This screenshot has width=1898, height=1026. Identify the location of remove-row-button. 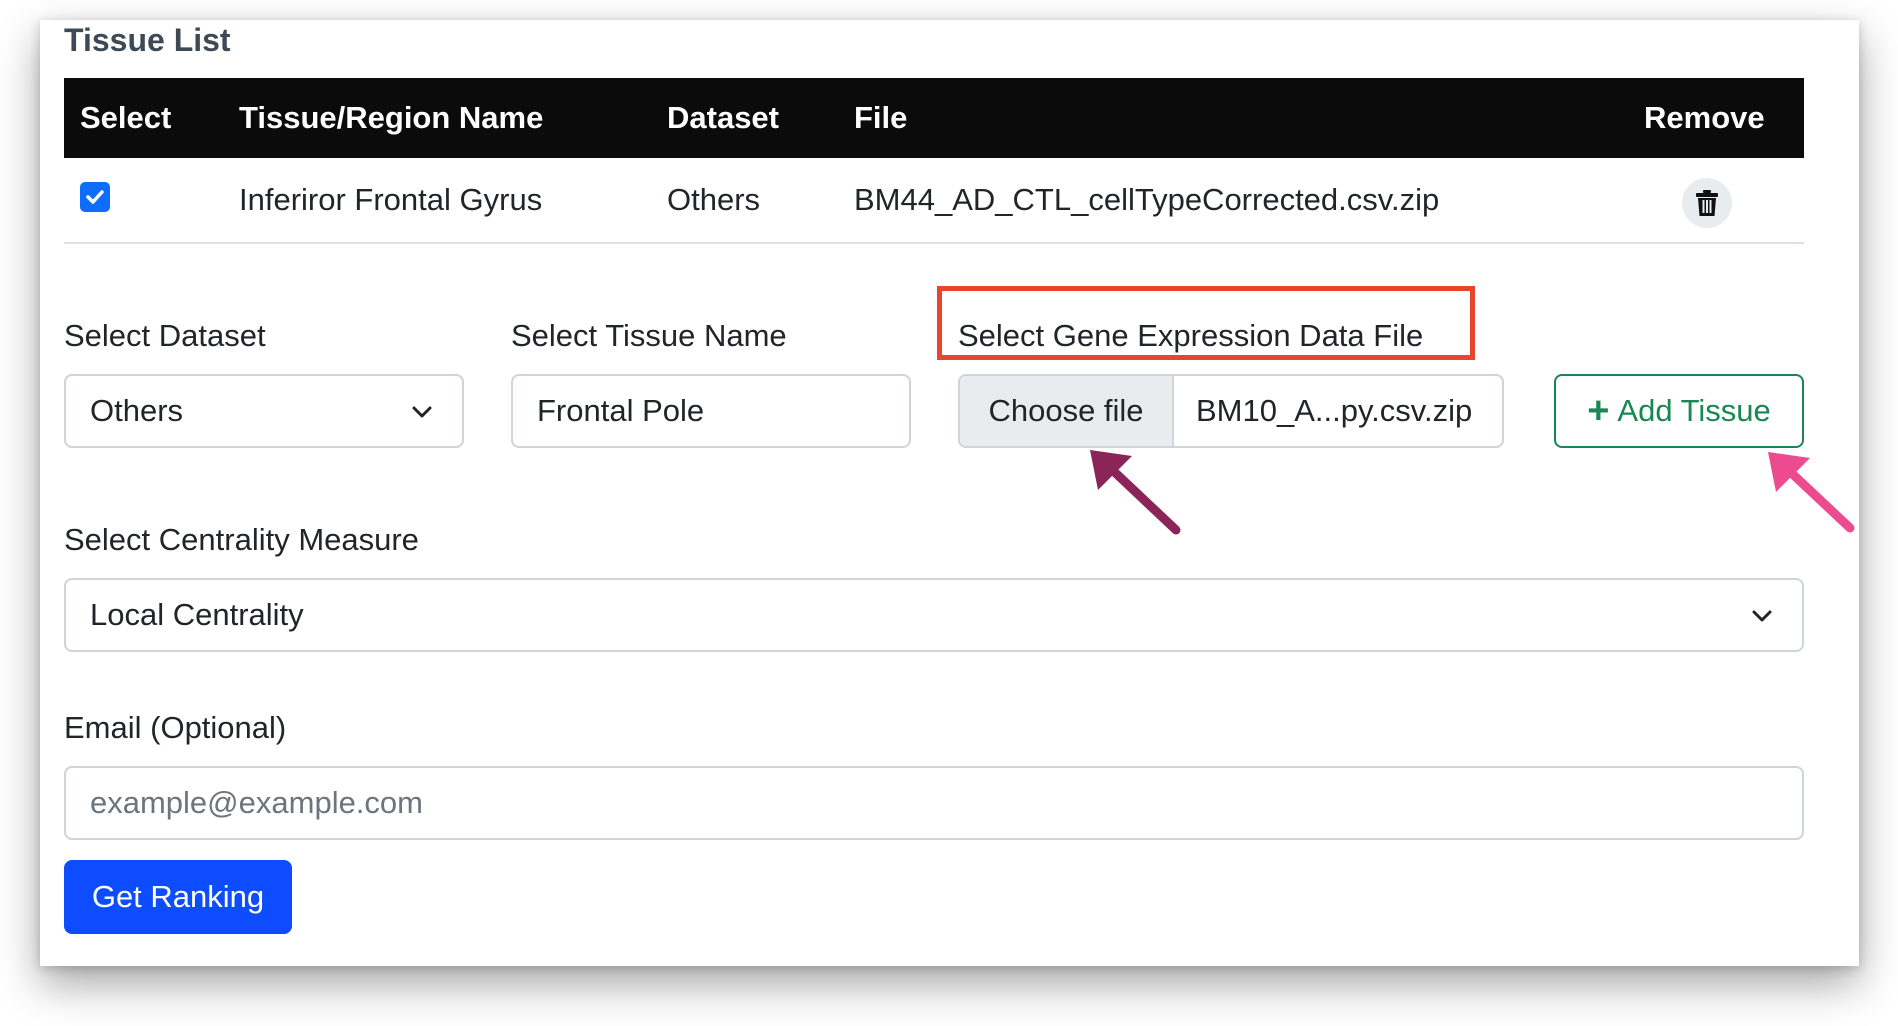
(1707, 203).